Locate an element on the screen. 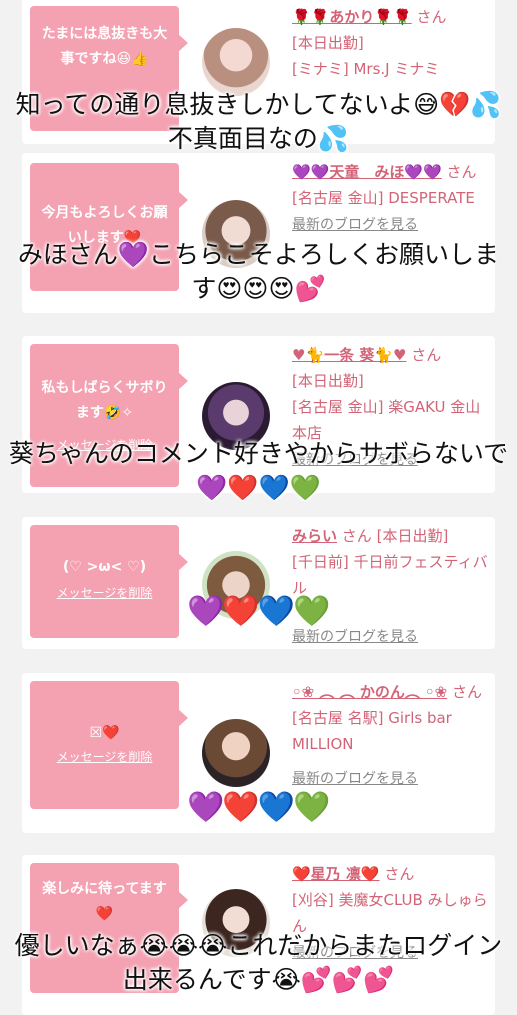 The image size is (517, 1015). profile-name-link: ❤️星乃 凛❤️ is located at coordinates (336, 874).